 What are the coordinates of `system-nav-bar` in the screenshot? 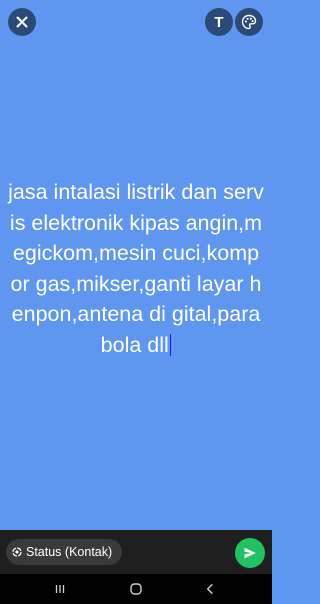 It's located at (136, 589).